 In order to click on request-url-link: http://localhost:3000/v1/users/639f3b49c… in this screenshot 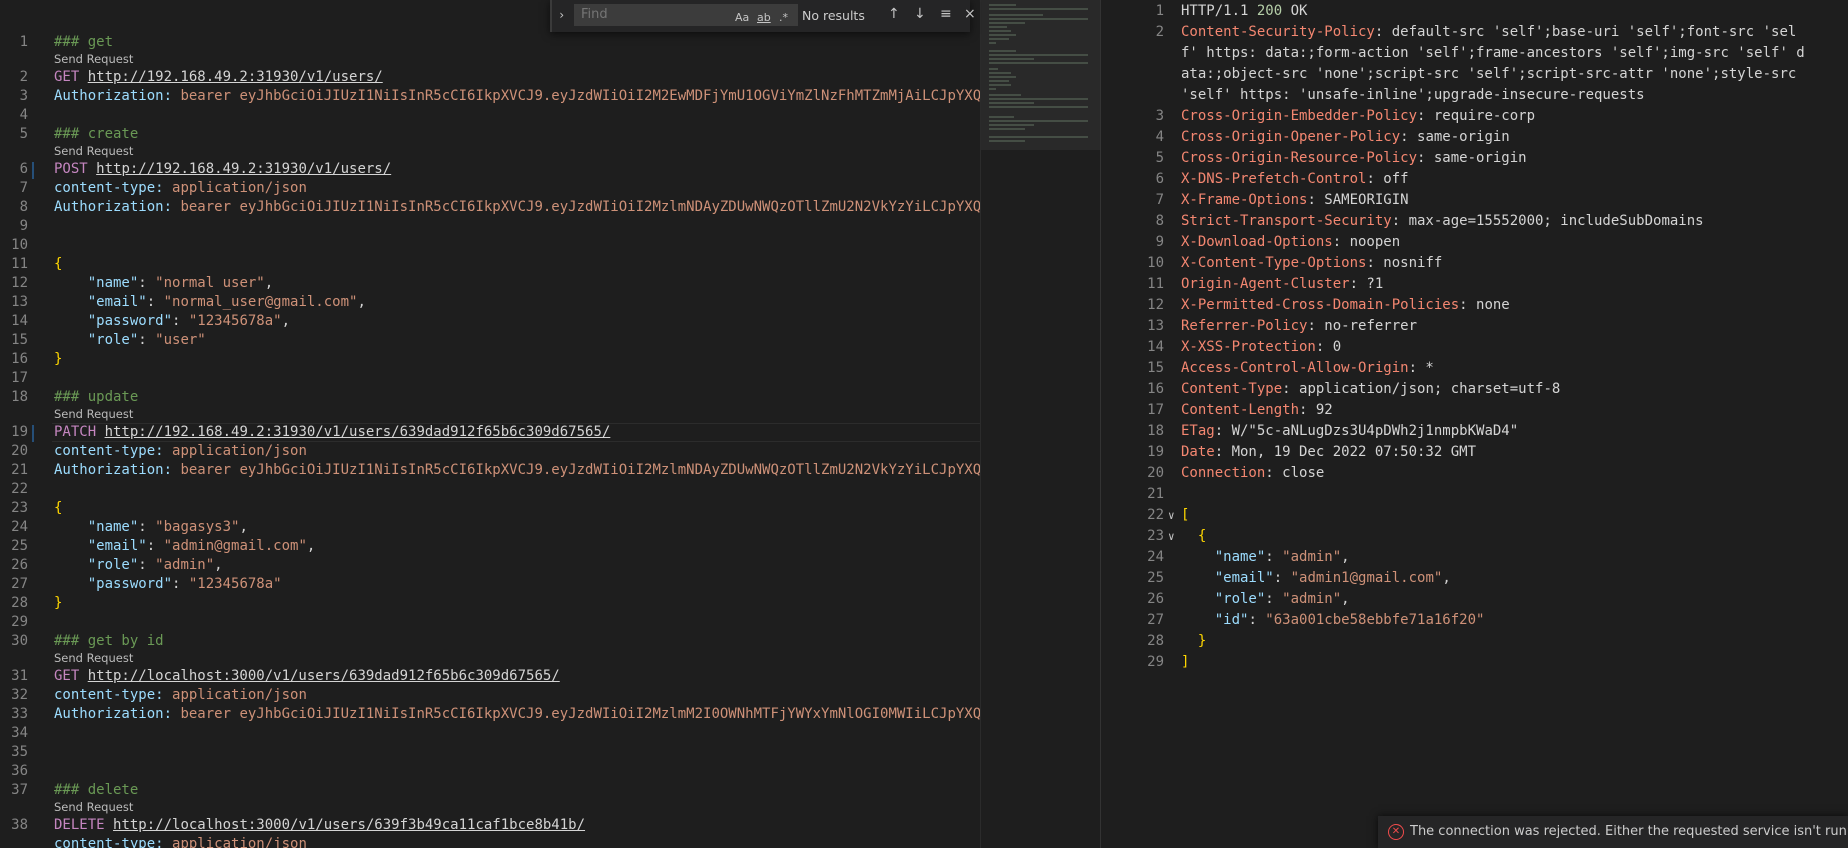, I will do `click(349, 825)`.